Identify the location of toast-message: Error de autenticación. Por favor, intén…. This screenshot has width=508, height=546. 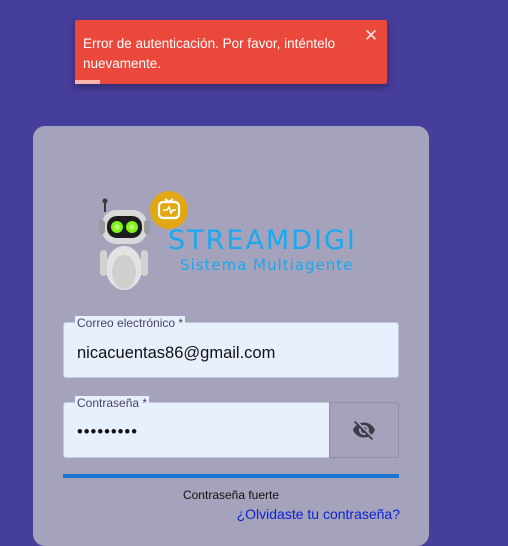
(209, 53).